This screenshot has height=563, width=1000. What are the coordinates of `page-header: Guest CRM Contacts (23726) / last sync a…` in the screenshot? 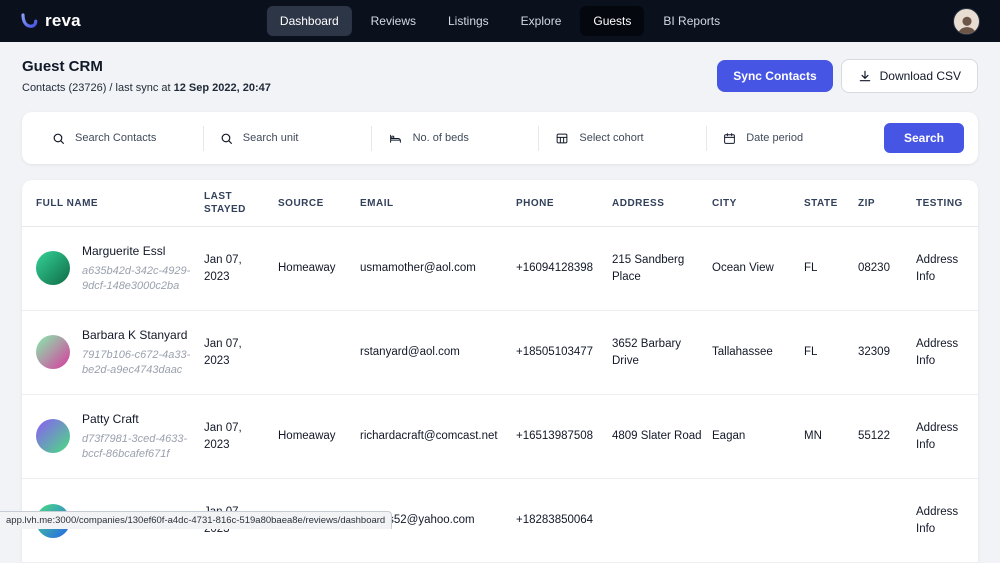 It's located at (500, 76).